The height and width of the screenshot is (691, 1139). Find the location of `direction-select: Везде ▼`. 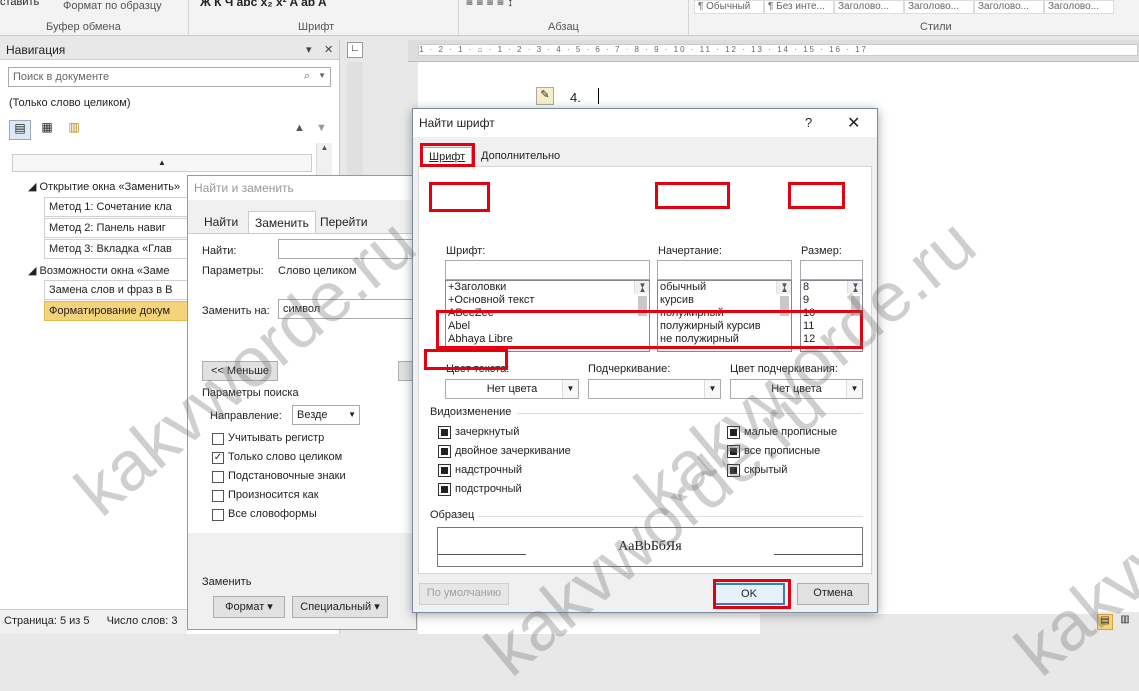

direction-select: Везде ▼ is located at coordinates (326, 415).